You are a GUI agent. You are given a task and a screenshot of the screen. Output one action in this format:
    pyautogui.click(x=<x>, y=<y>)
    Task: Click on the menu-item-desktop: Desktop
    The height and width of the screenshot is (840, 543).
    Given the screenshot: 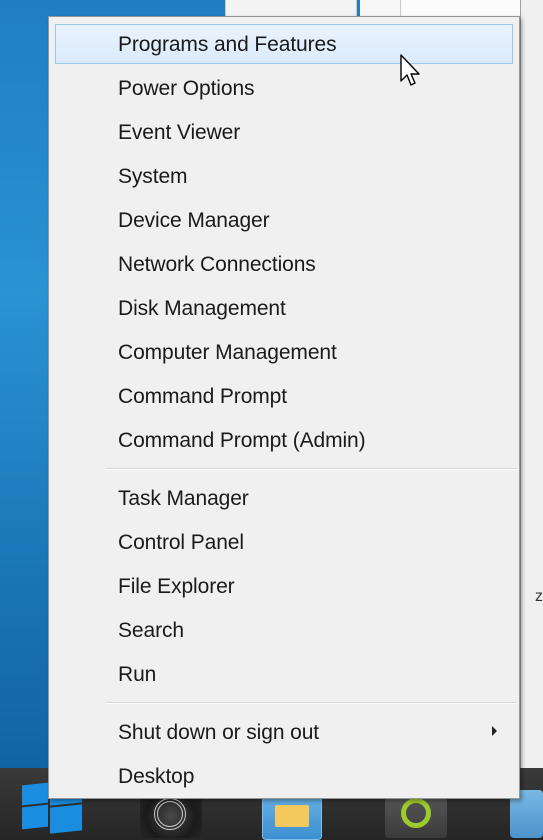 What is the action you would take?
    pyautogui.click(x=284, y=776)
    